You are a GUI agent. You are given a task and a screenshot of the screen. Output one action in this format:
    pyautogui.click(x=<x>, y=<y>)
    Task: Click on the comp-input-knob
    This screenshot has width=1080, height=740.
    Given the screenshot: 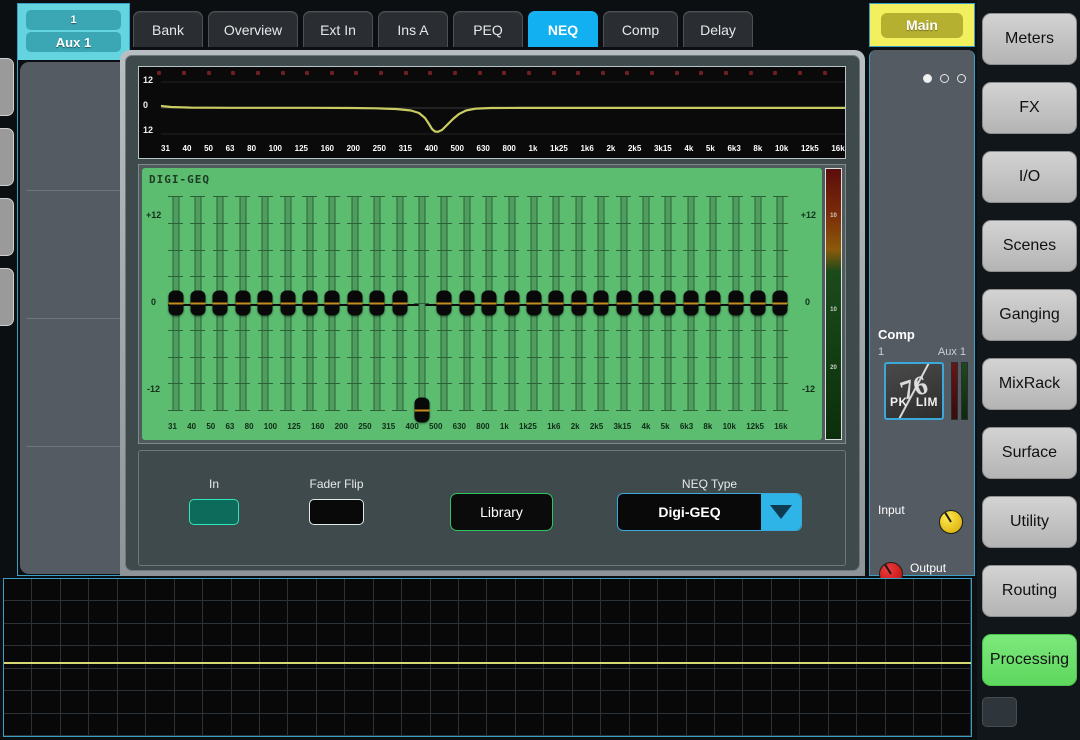 What is the action you would take?
    pyautogui.click(x=951, y=522)
    